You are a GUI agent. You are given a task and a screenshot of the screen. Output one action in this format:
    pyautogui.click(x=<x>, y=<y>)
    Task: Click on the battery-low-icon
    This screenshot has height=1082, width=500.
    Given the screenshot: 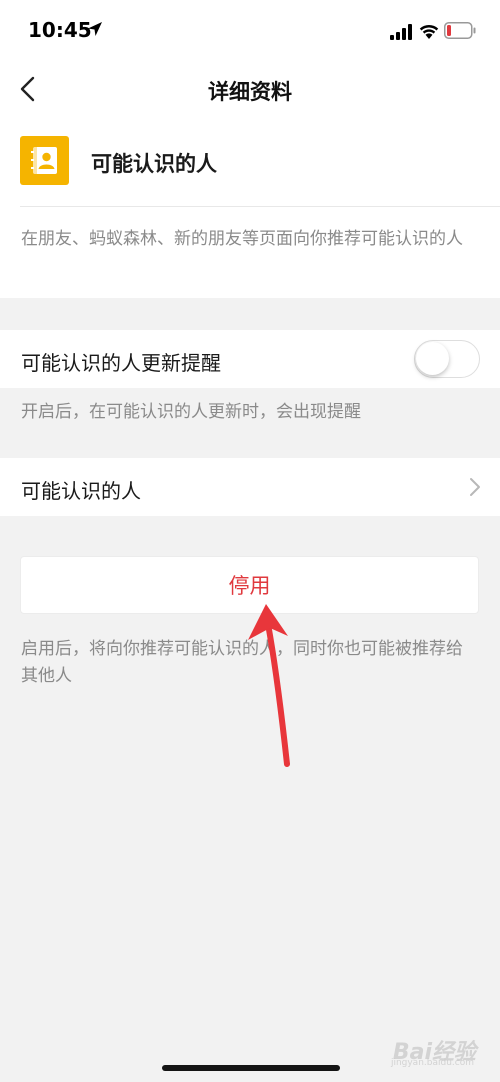 What is the action you would take?
    pyautogui.click(x=460, y=30)
    